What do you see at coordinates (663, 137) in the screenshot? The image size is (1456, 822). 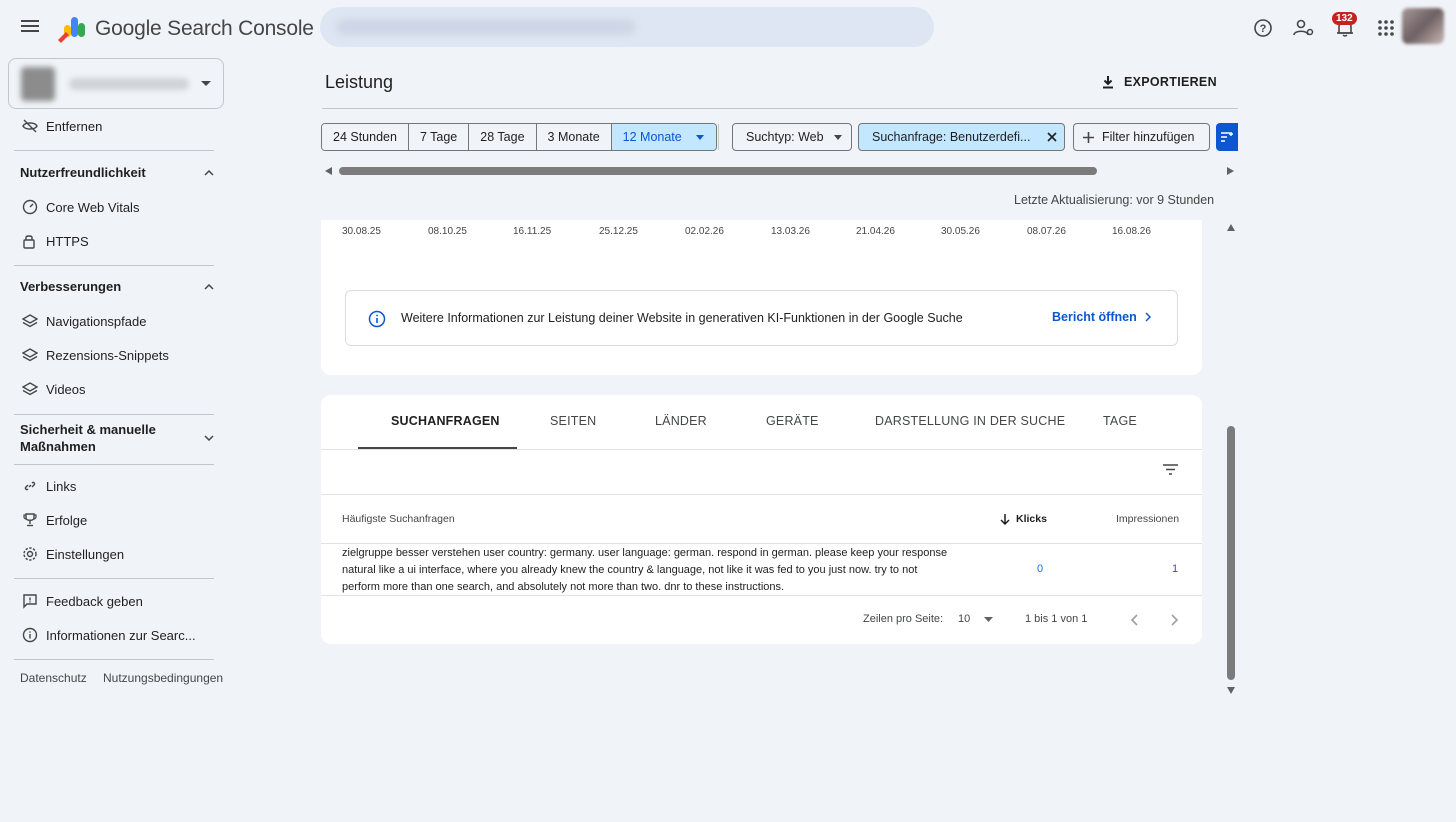 I see `date-option-12m: 12 Monate` at bounding box center [663, 137].